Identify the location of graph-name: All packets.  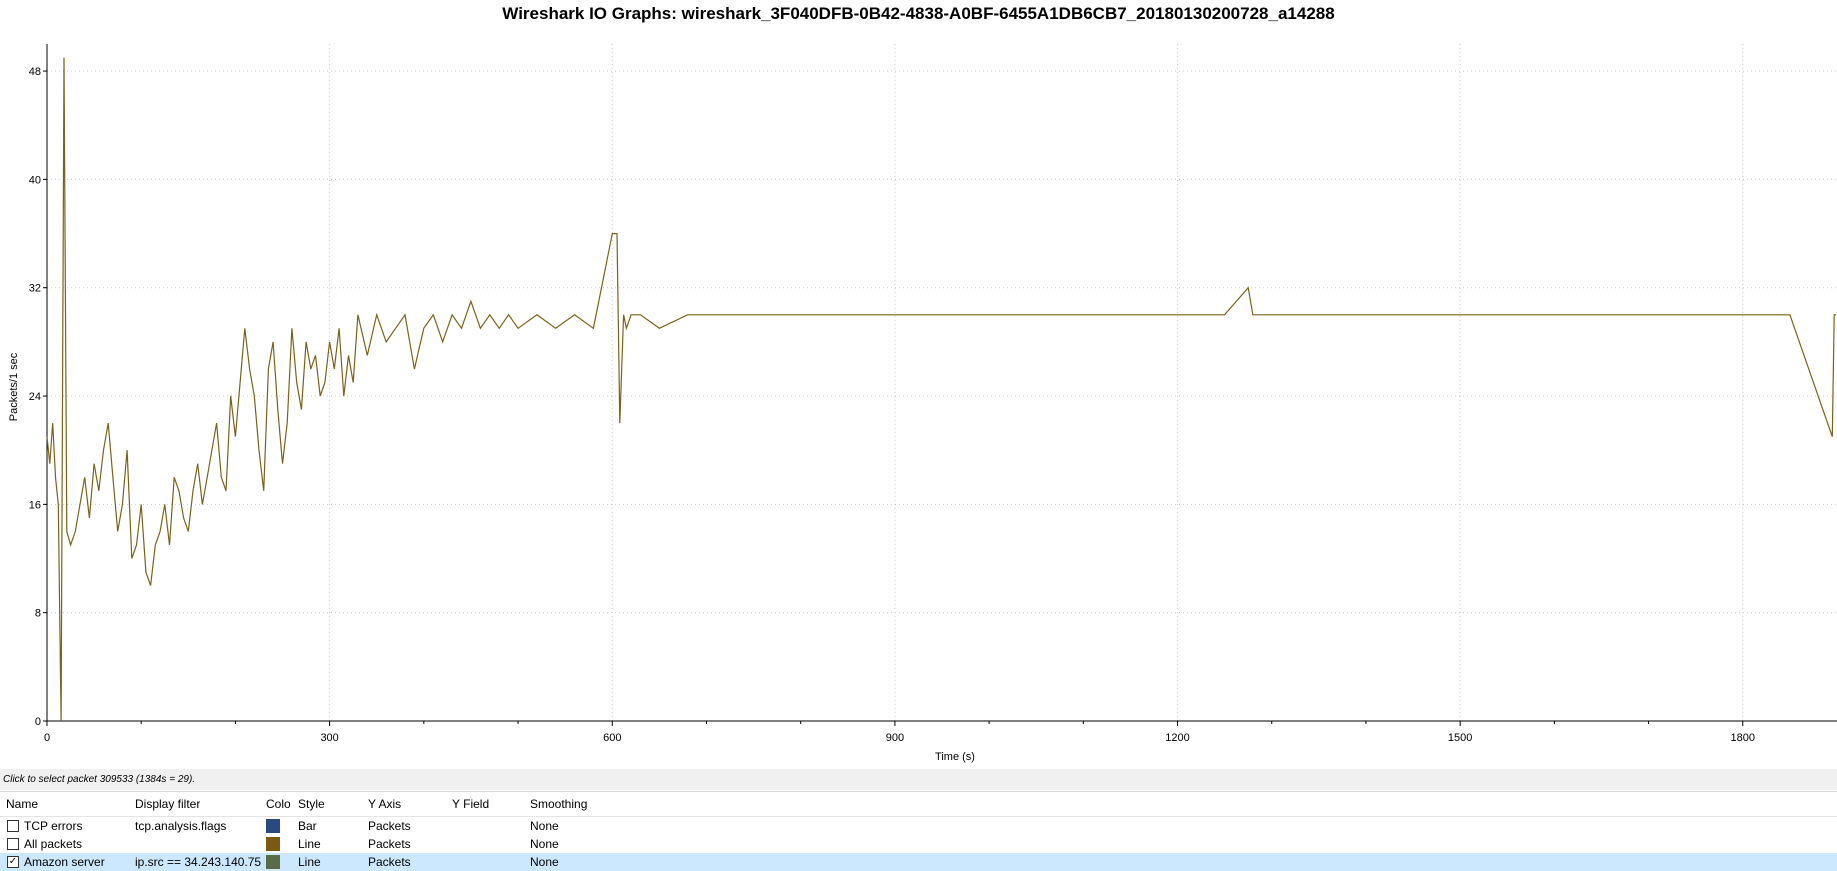
(53, 844).